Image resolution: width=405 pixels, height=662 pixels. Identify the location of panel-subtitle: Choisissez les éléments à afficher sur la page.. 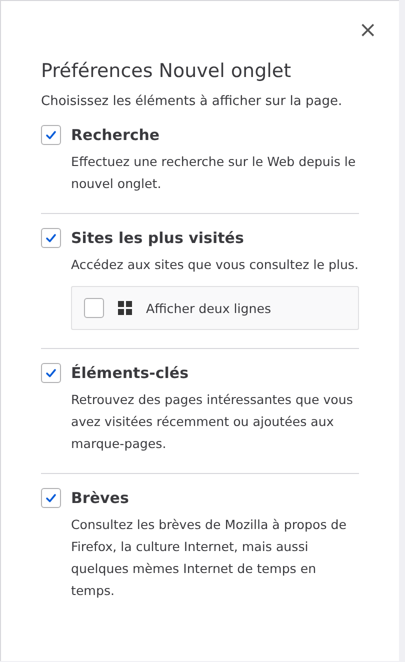
(192, 102).